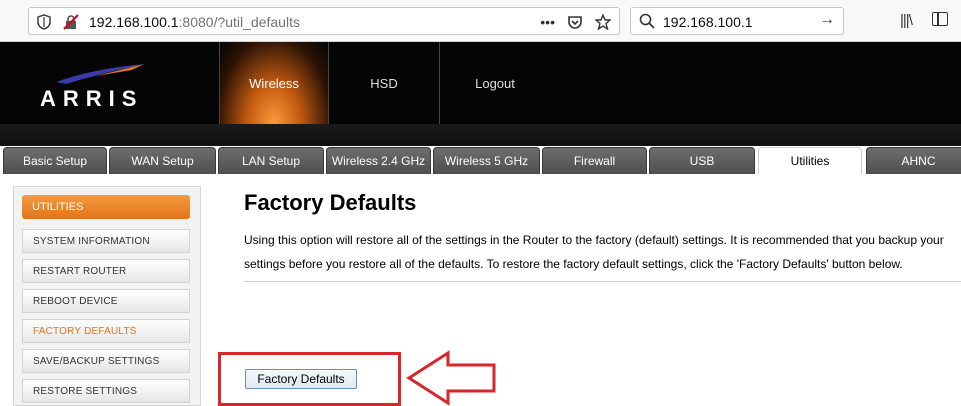  I want to click on tab-wireless-5: Wireless 5 GHz, so click(486, 160).